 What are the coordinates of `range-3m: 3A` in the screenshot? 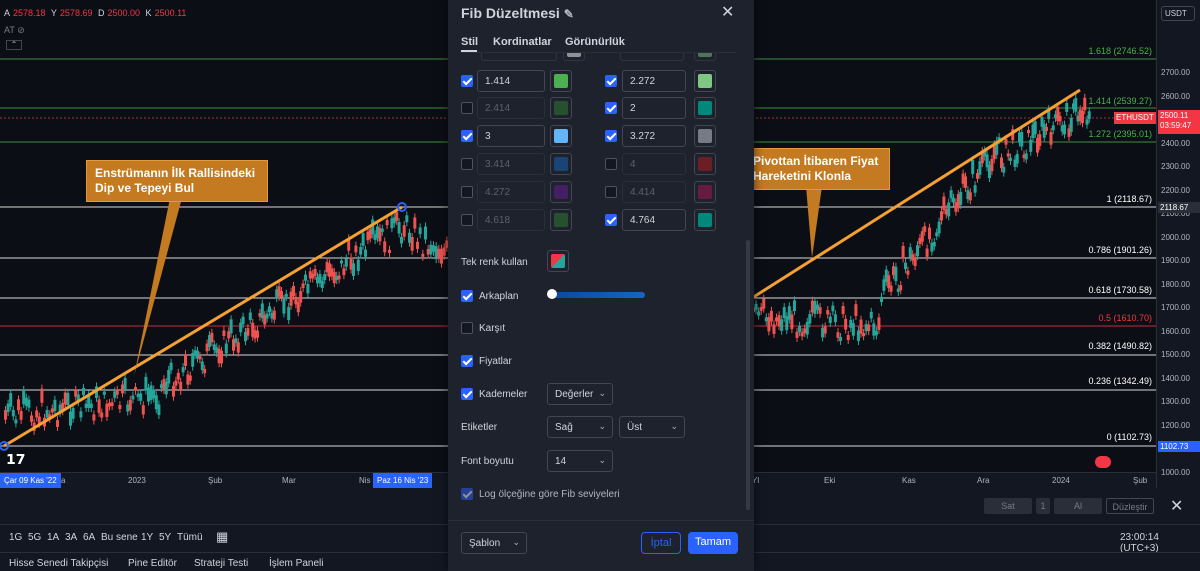 It's located at (71, 537).